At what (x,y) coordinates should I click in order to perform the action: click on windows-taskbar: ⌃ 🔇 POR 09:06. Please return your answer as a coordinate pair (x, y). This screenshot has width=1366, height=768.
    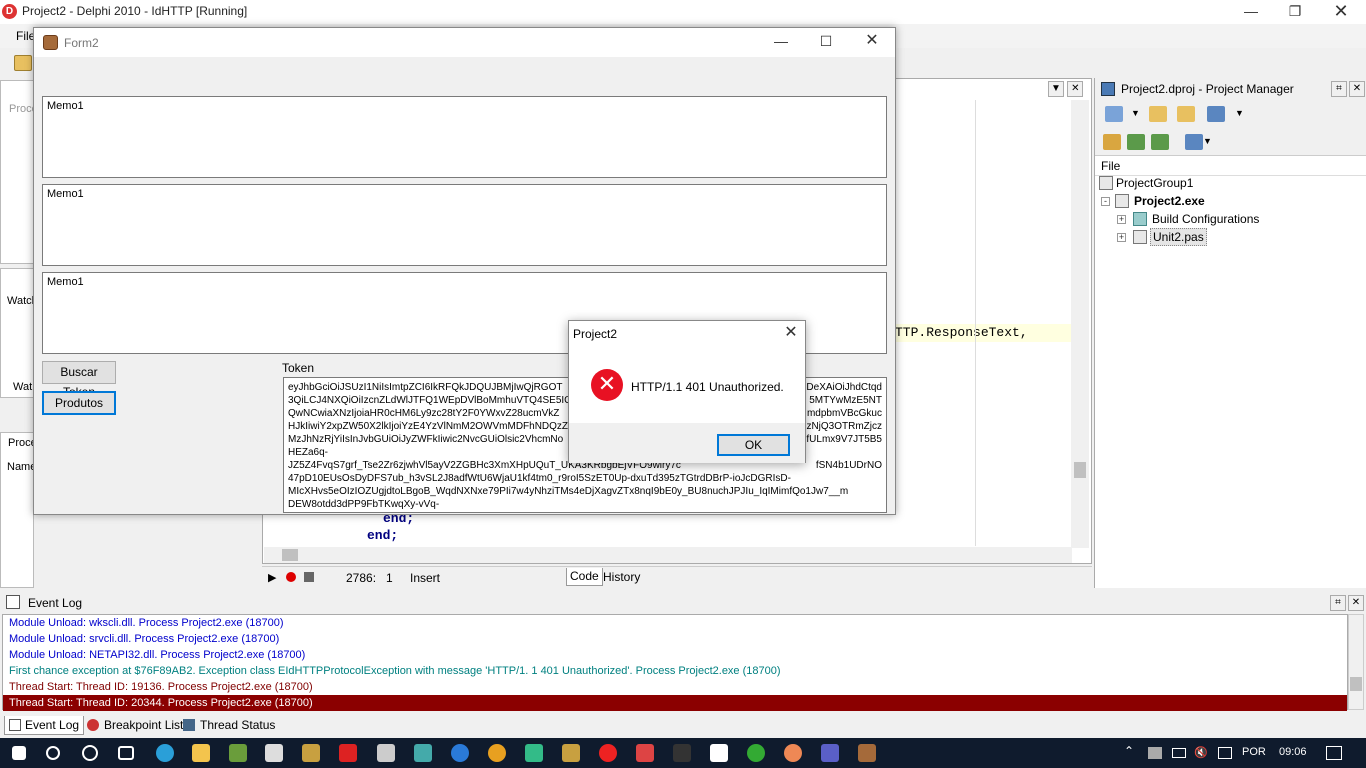
    Looking at the image, I should click on (683, 753).